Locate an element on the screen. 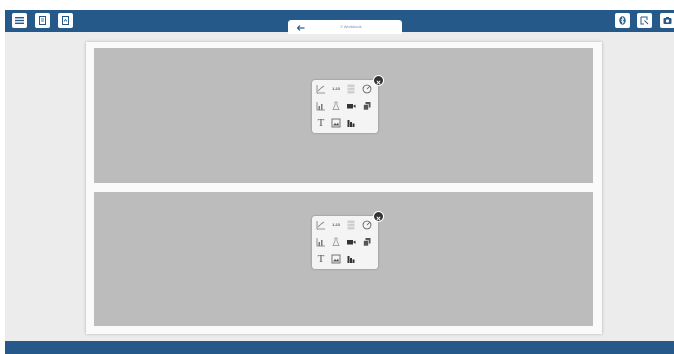  export-icon is located at coordinates (65, 20).